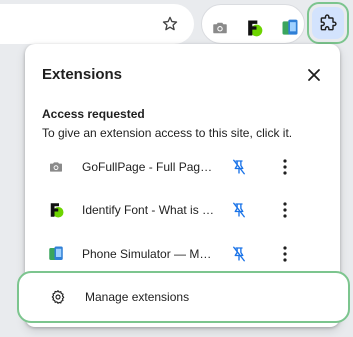 This screenshot has height=337, width=353. I want to click on phone-simulator-toolbar-button, so click(290, 28).